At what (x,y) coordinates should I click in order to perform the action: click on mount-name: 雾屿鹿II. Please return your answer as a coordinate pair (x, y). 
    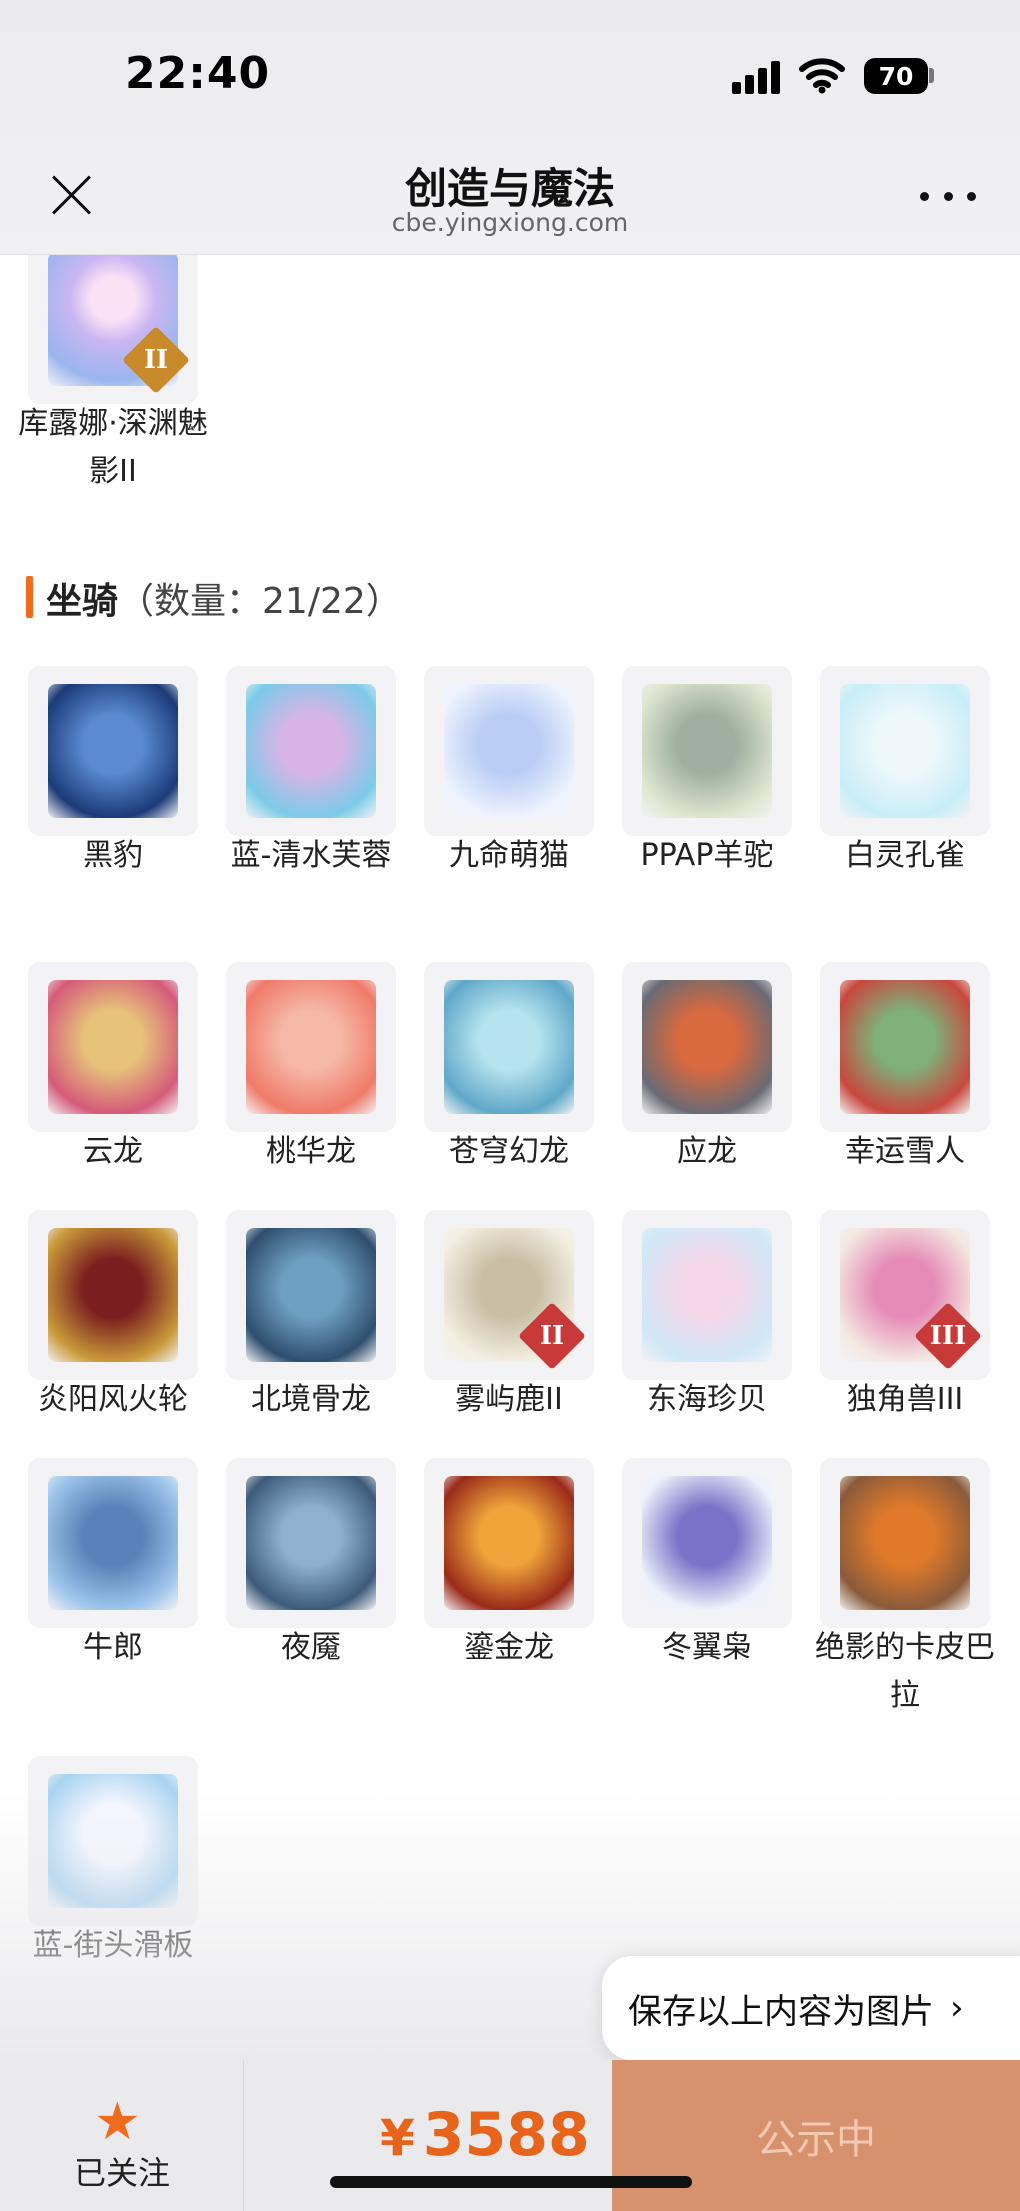
    Looking at the image, I should click on (509, 1399).